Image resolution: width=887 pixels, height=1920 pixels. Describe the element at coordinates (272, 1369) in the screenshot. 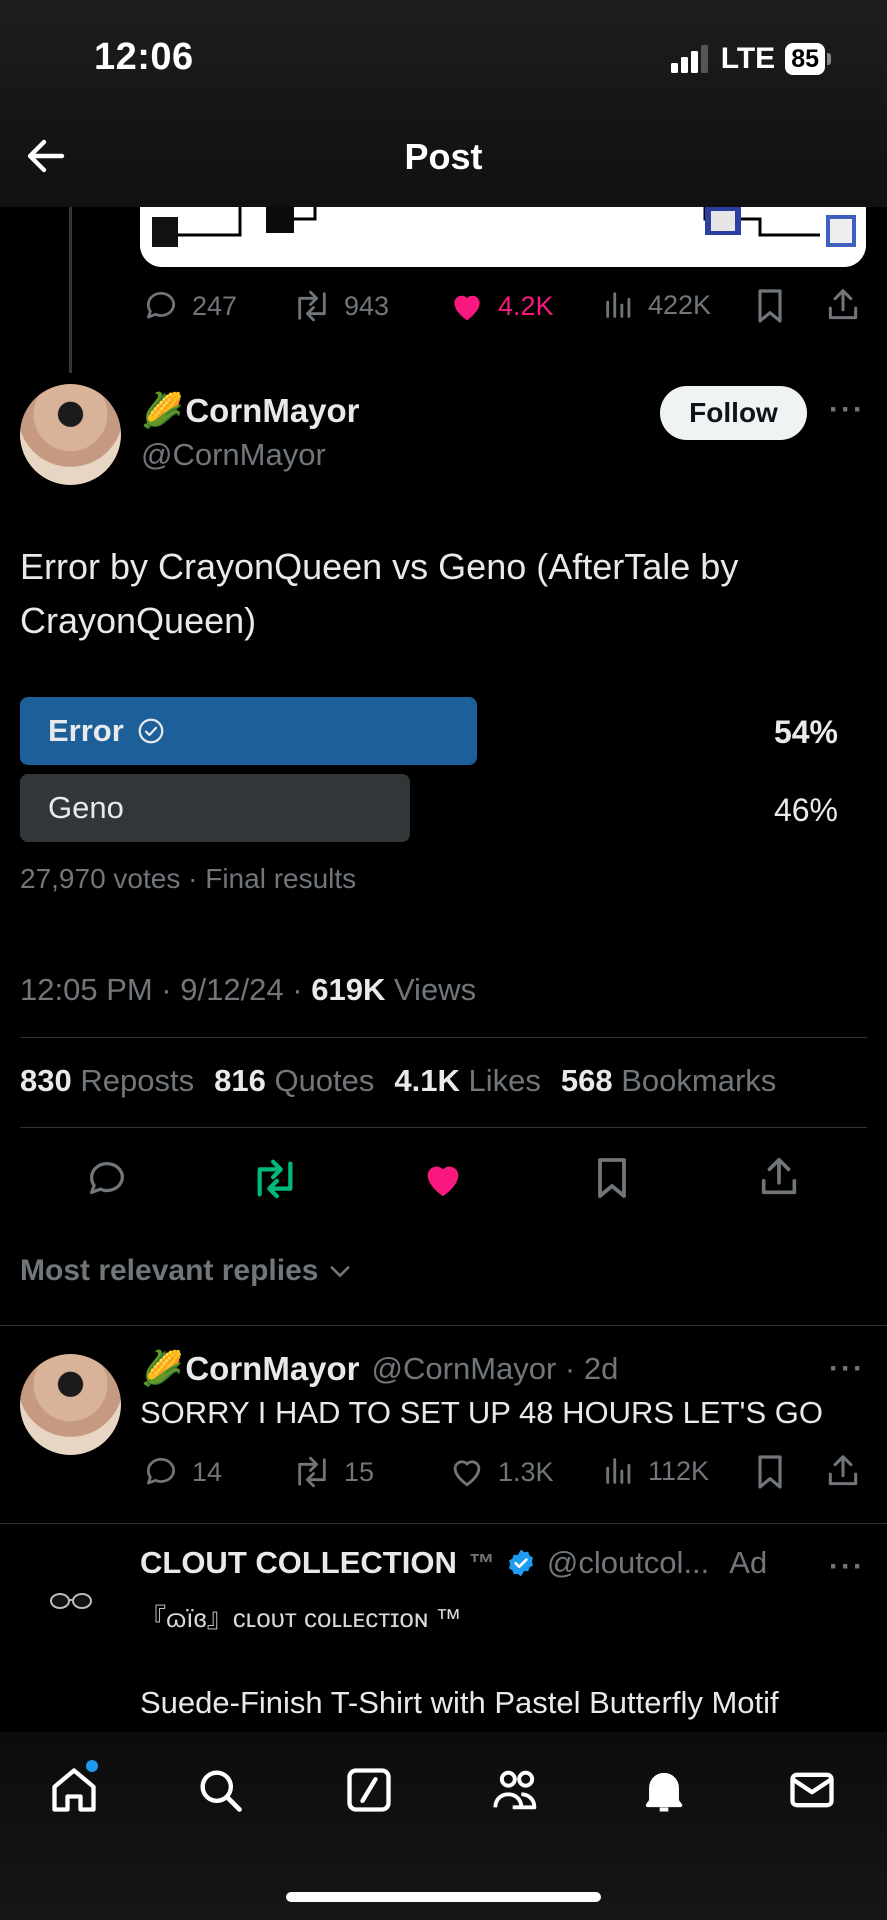

I see `reply-author-name: CornMayor` at that location.